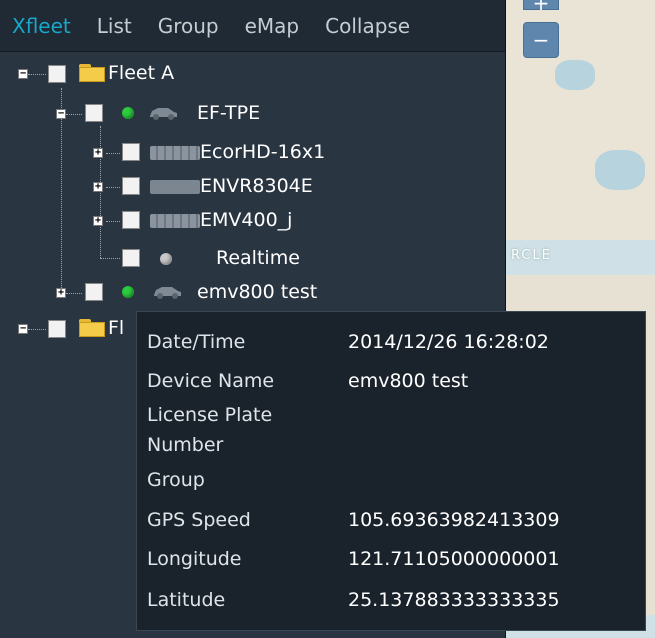 This screenshot has height=638, width=655. I want to click on emv400-checkbox, so click(131, 220).